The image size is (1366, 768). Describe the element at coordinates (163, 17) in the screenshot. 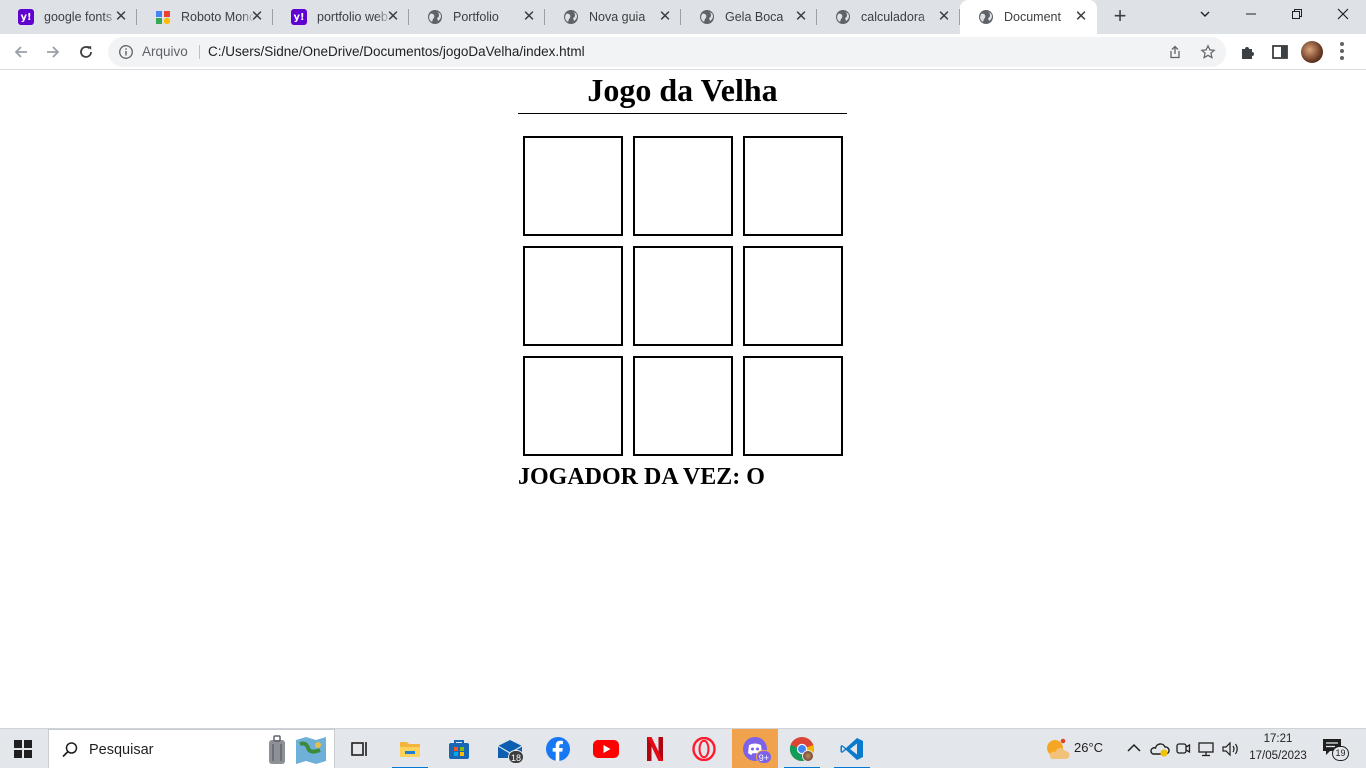

I see `google-fonts-icon` at that location.